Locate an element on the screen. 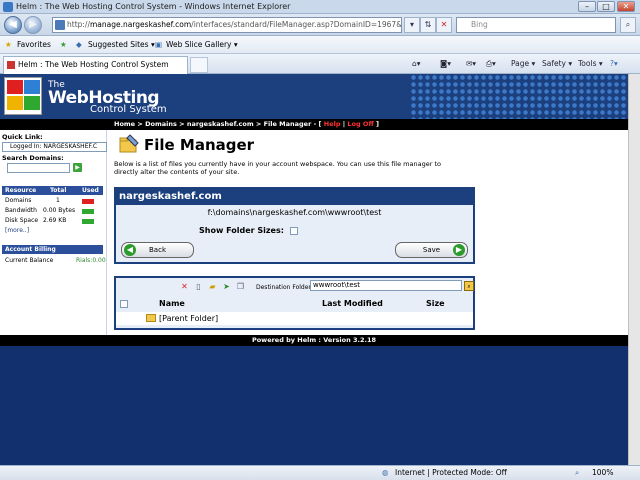 The height and width of the screenshot is (480, 640). resource-total: 2.69 KB is located at coordinates (55, 220).